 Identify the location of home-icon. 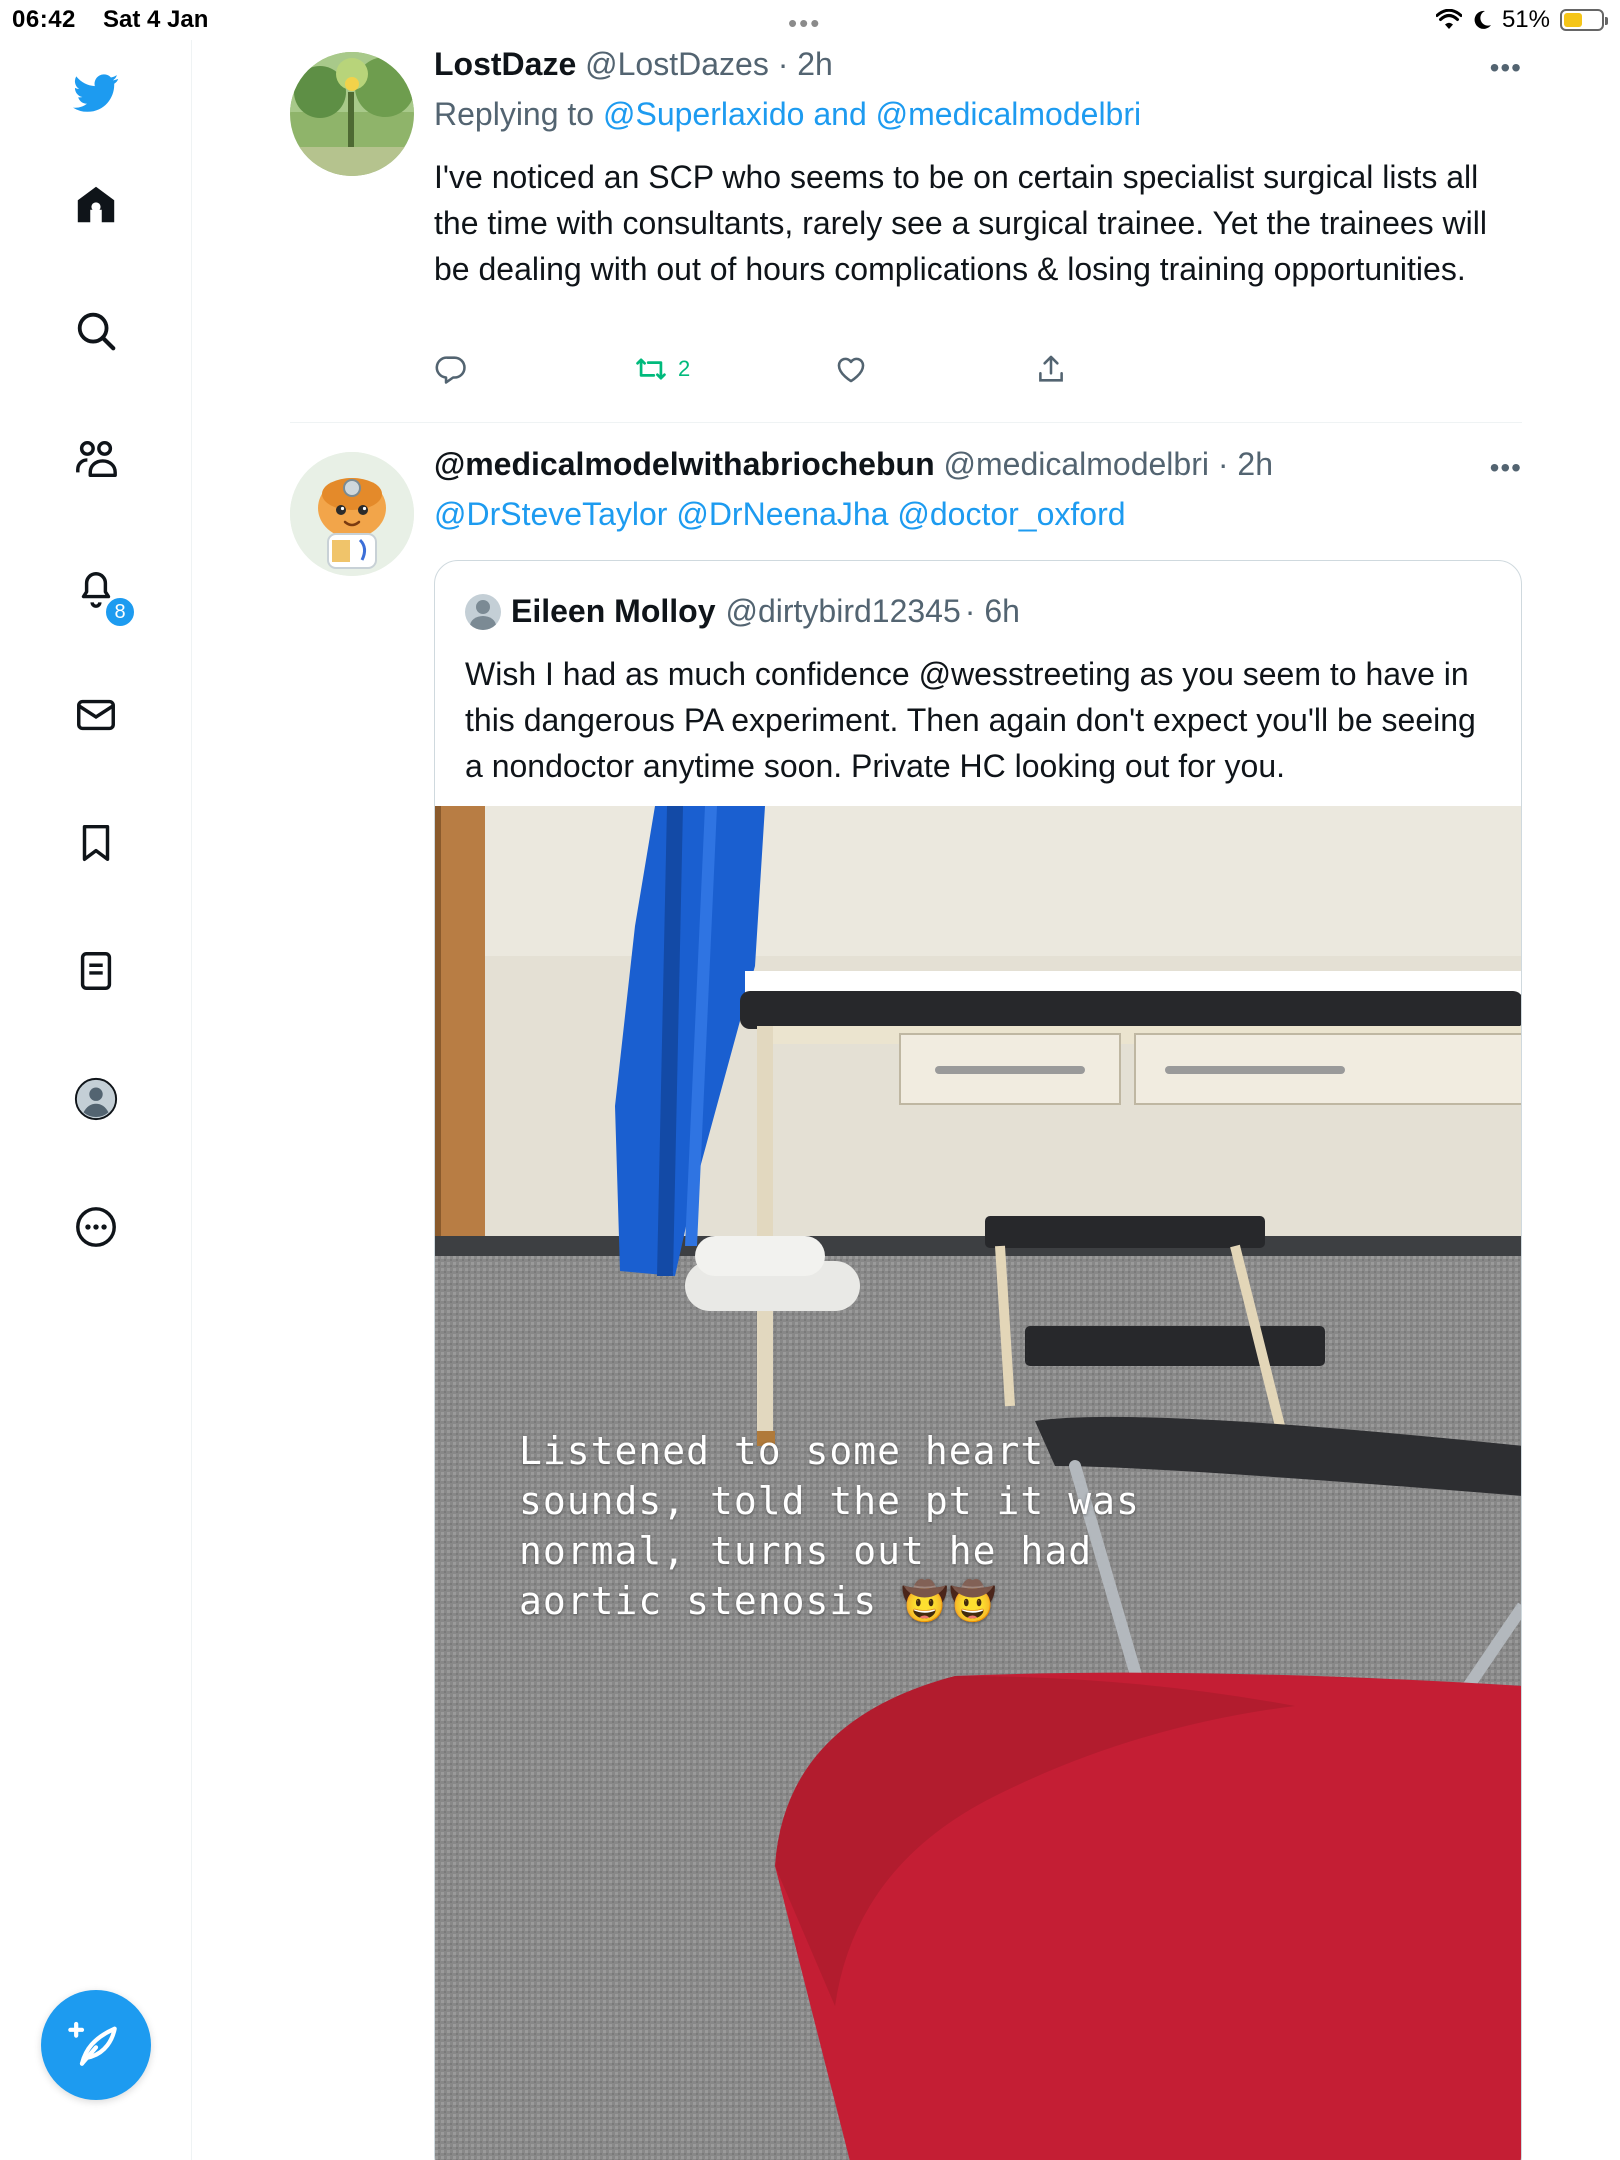
(96, 205).